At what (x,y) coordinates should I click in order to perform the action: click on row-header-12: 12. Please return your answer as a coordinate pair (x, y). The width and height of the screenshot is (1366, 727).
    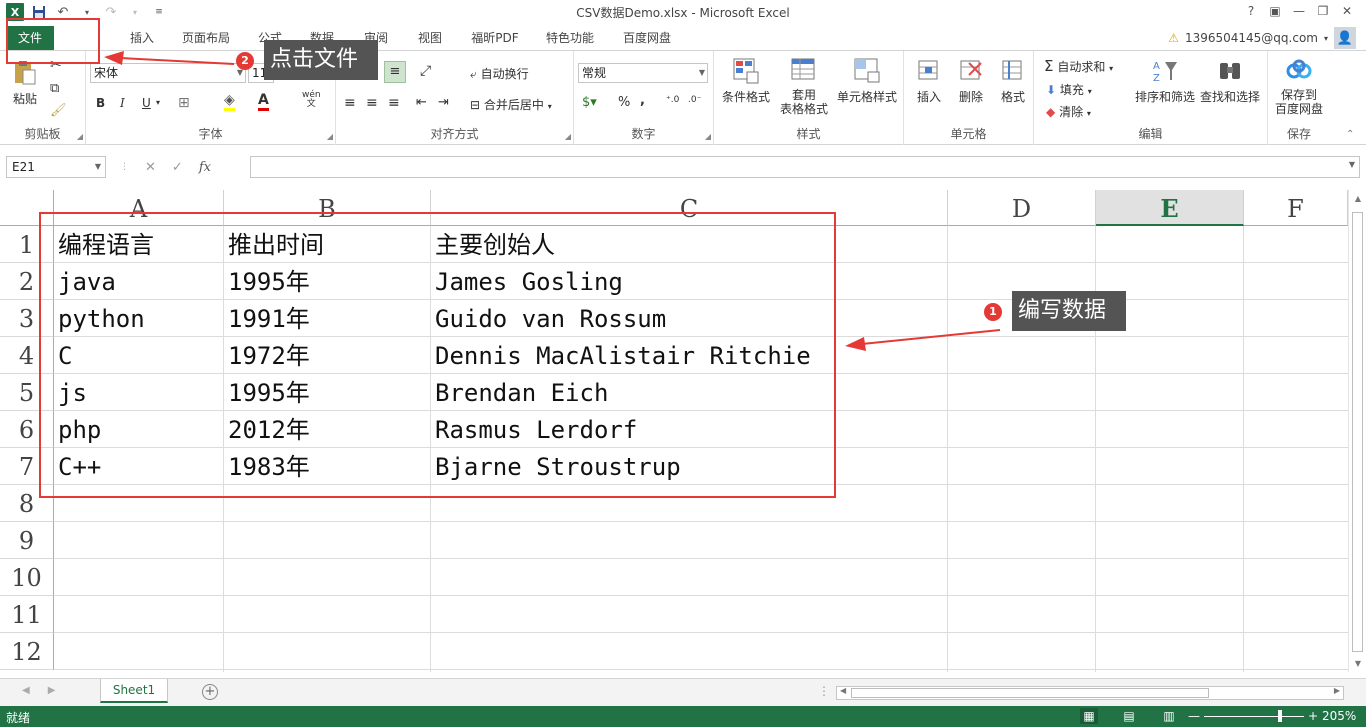
    Looking at the image, I should click on (27, 651).